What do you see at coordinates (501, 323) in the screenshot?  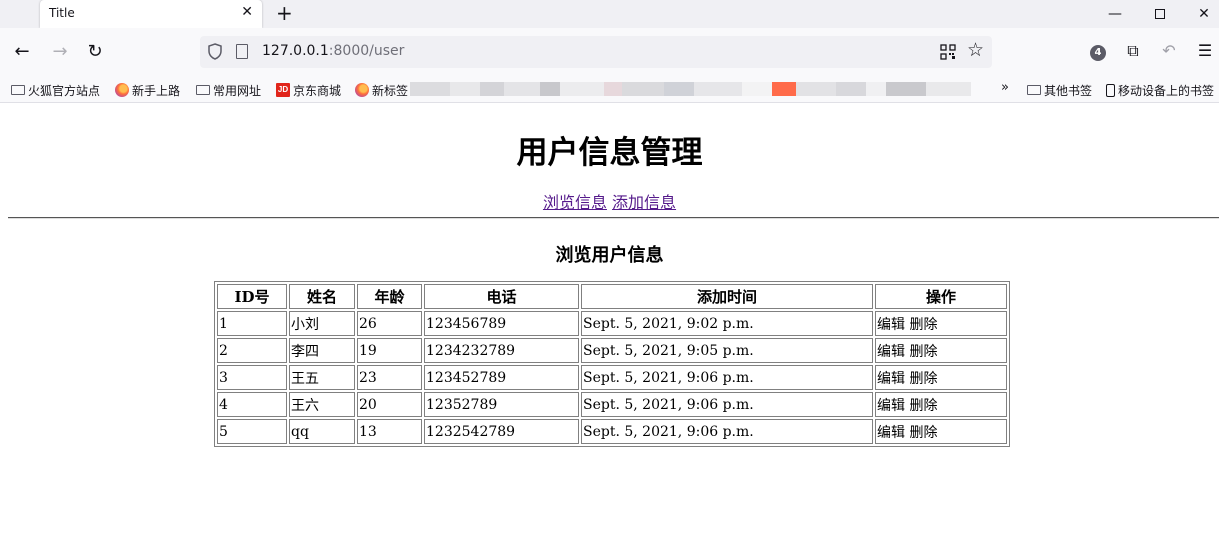 I see `cell-phone: 123456789` at bounding box center [501, 323].